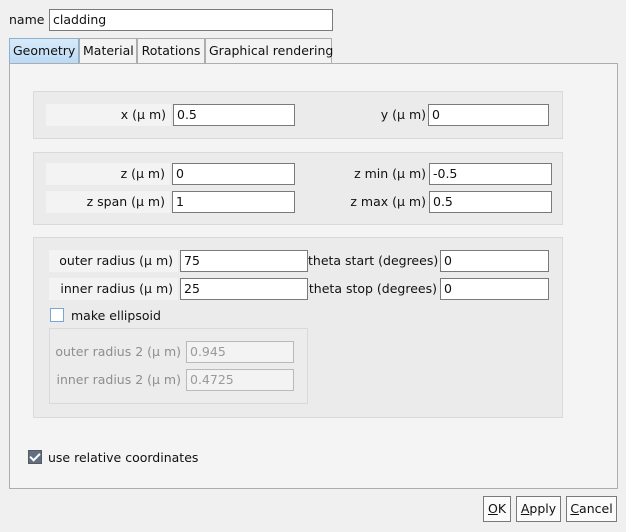  What do you see at coordinates (27, 19) in the screenshot?
I see `name-label: name` at bounding box center [27, 19].